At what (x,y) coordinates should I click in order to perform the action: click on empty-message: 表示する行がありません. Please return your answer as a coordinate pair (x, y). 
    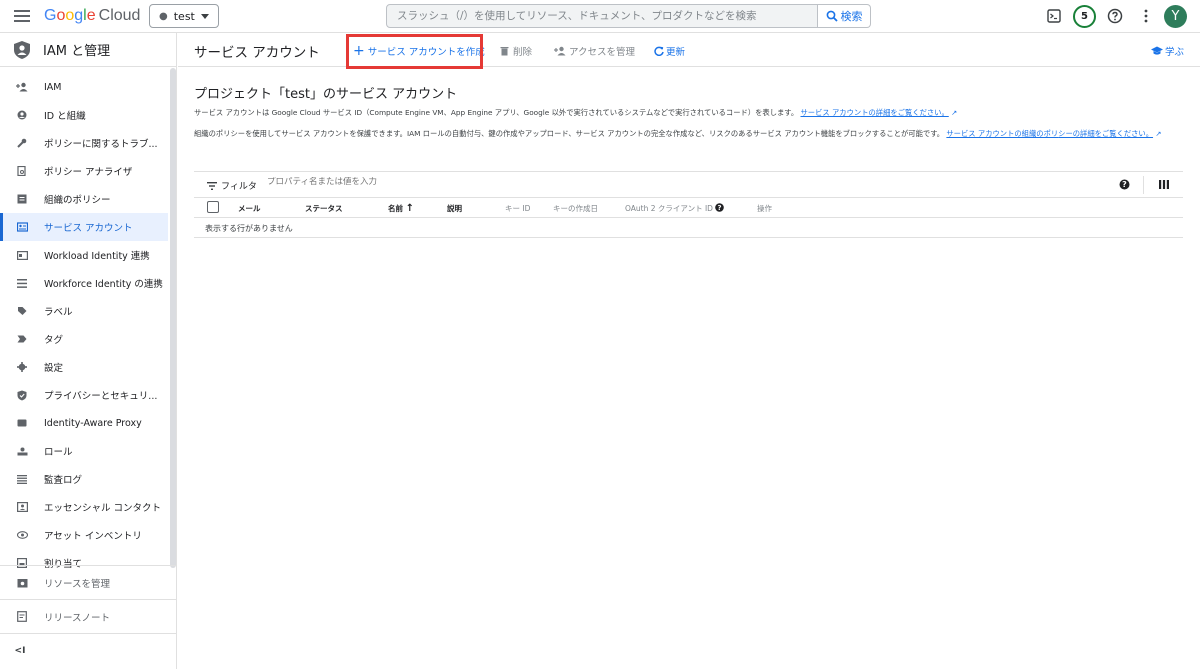
    Looking at the image, I should click on (249, 228).